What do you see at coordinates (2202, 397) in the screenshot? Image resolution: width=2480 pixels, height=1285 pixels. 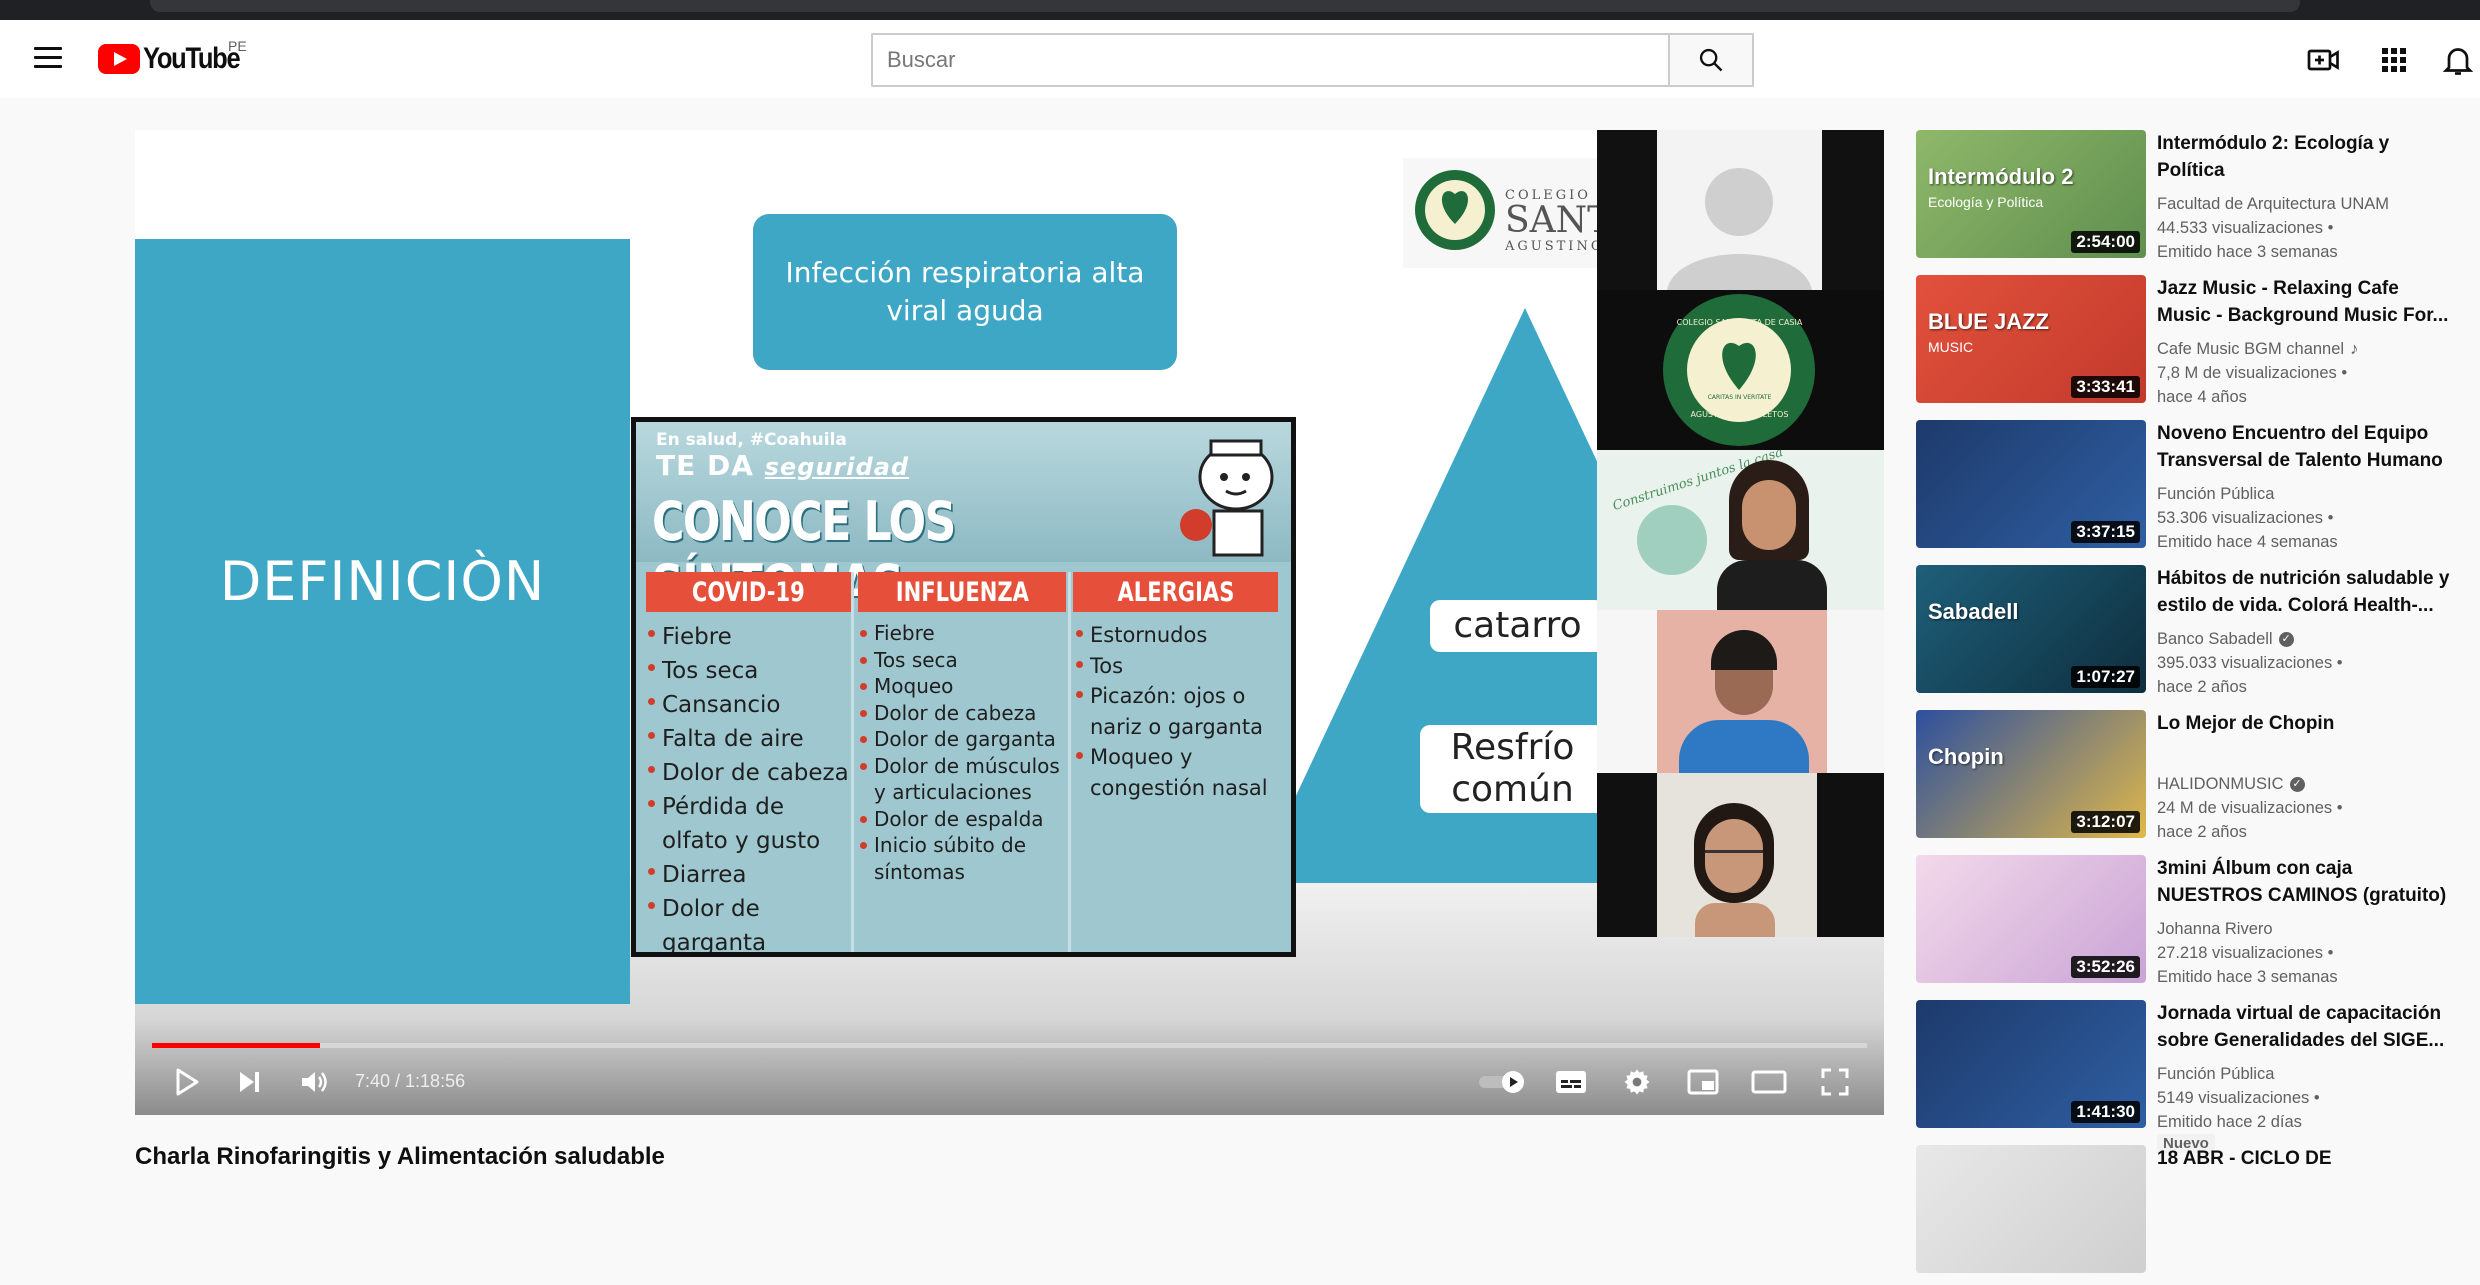 I see `recommendation-age: hace 4 años` at bounding box center [2202, 397].